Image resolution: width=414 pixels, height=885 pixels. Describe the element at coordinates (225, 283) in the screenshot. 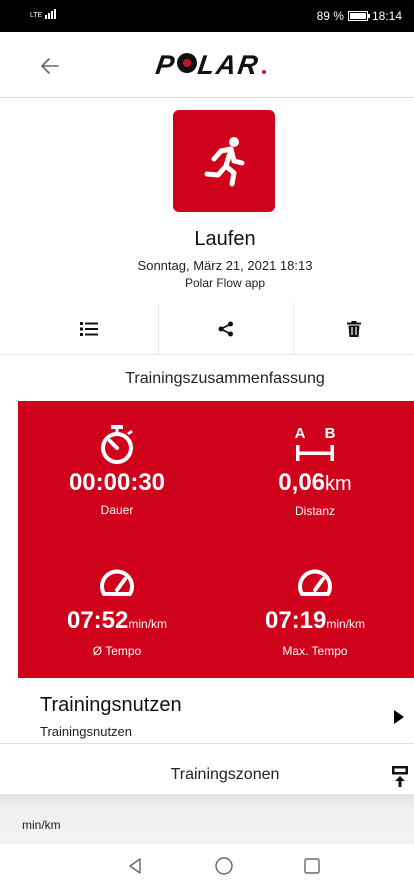

I see `session-source: Polar Flow app` at that location.